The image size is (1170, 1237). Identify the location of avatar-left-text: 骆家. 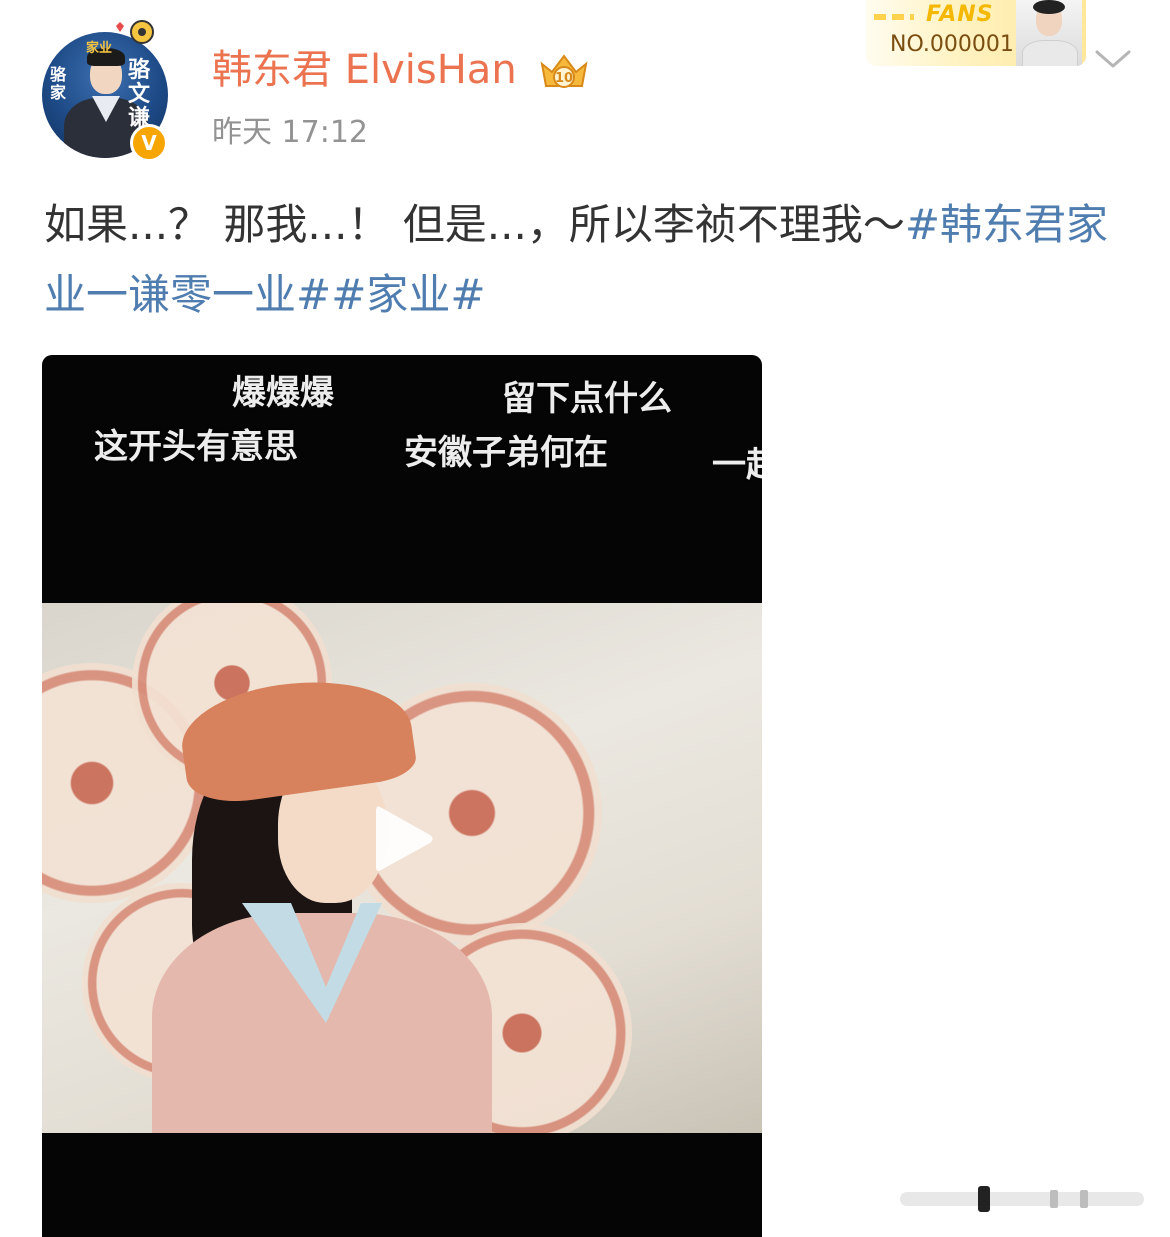
(58, 83).